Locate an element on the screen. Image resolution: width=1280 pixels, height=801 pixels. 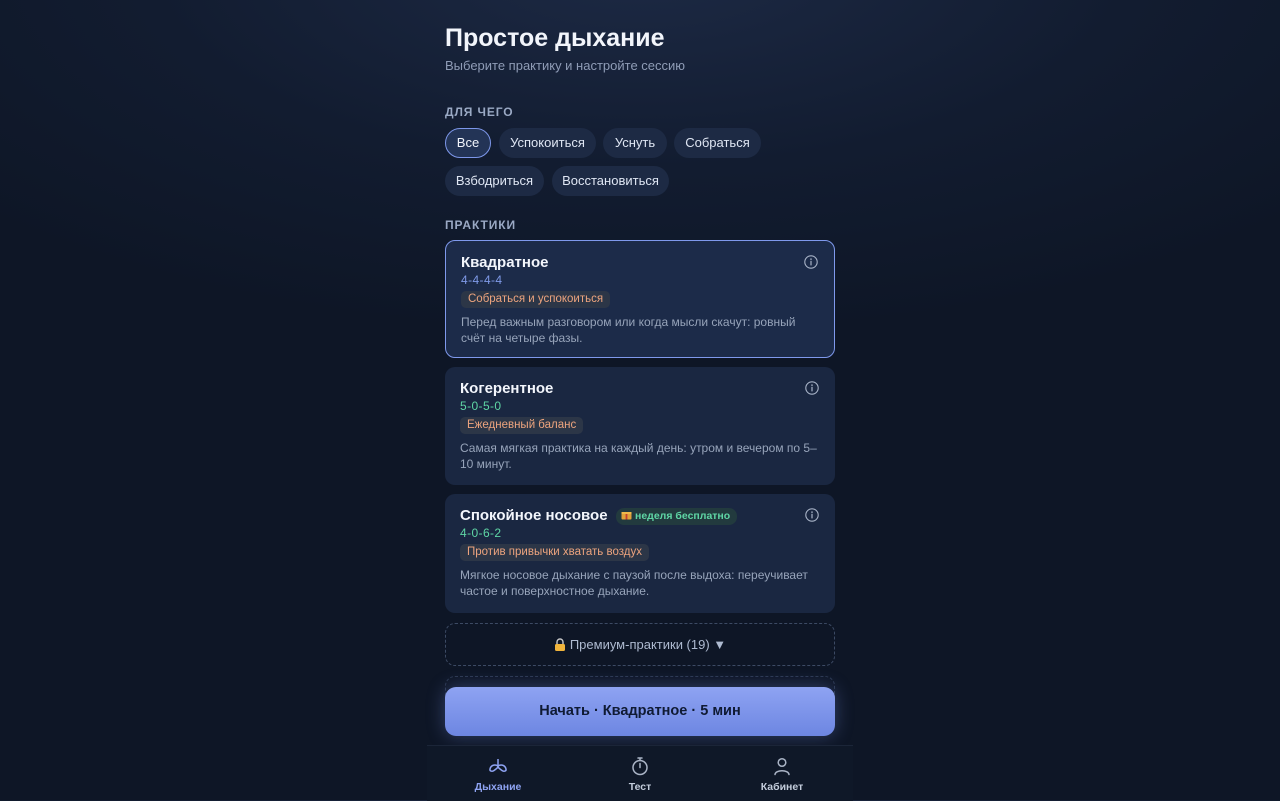
practice-tag: Ежедневный баланс is located at coordinates (522, 425).